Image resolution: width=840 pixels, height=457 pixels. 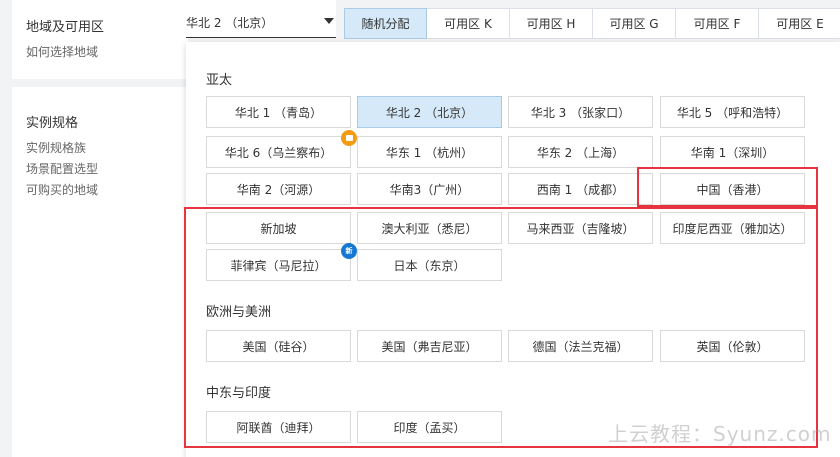 I want to click on region-option: 美国（硅谷）, so click(x=278, y=346).